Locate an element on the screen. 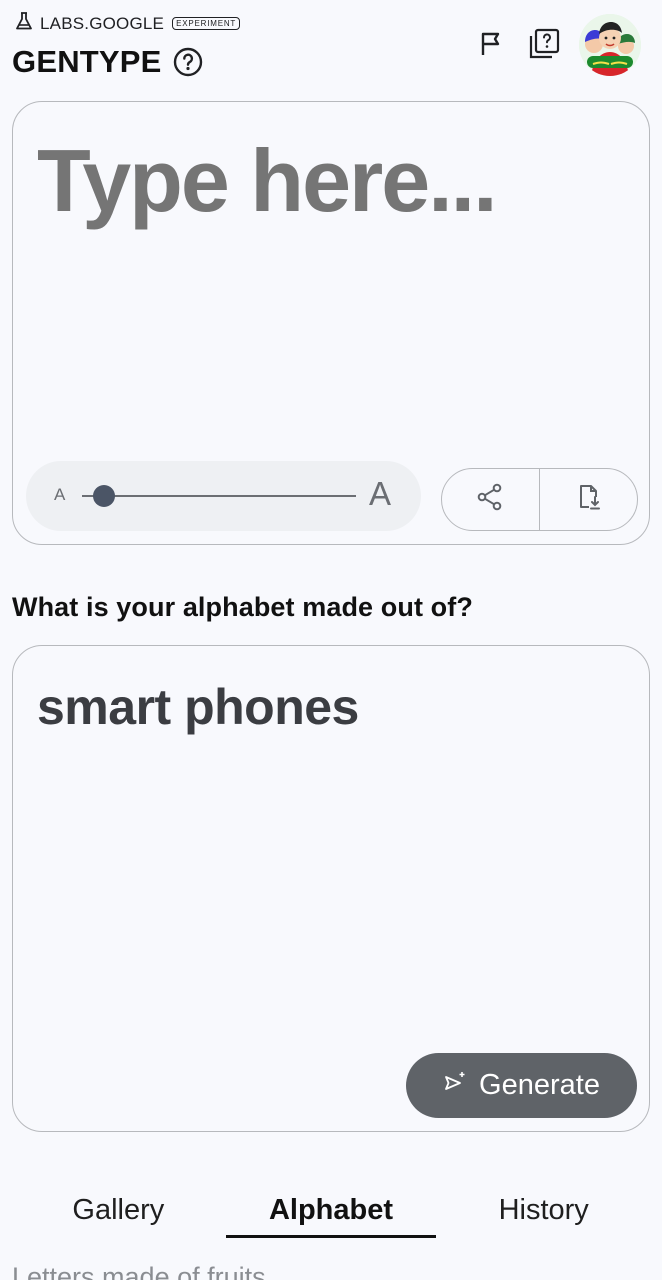 The image size is (662, 1280). help-panel-button is located at coordinates (544, 46).